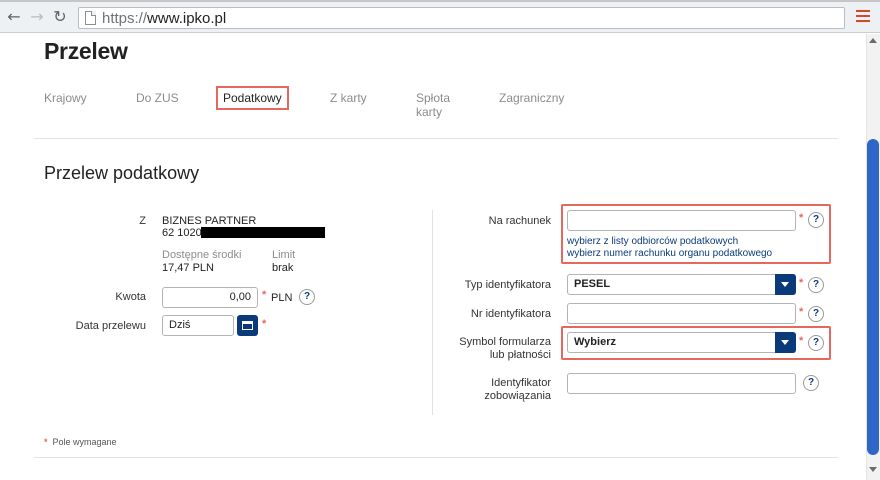 This screenshot has height=480, width=880. I want to click on liability-label: Identyfikator zobowiązania, so click(517, 389).